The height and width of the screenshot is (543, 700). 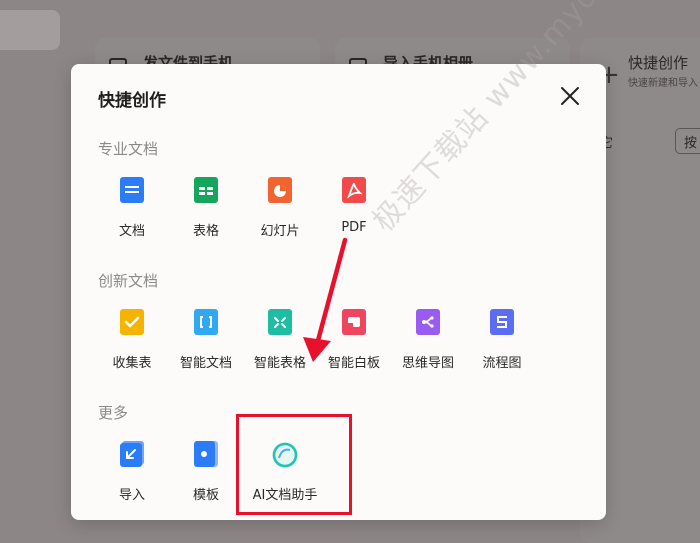 I want to click on section-more-label: 更多, so click(x=113, y=413).